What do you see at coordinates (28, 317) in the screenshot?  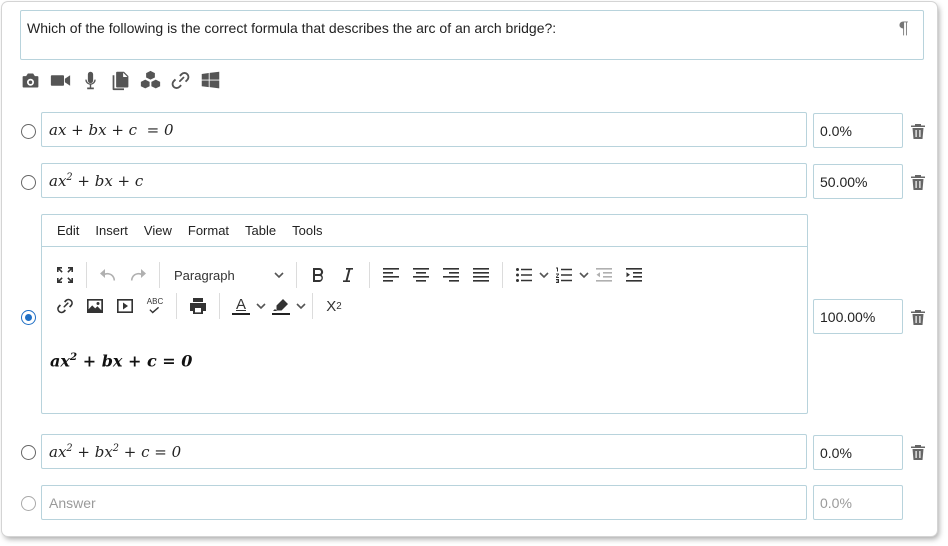 I see `answer-3-radio` at bounding box center [28, 317].